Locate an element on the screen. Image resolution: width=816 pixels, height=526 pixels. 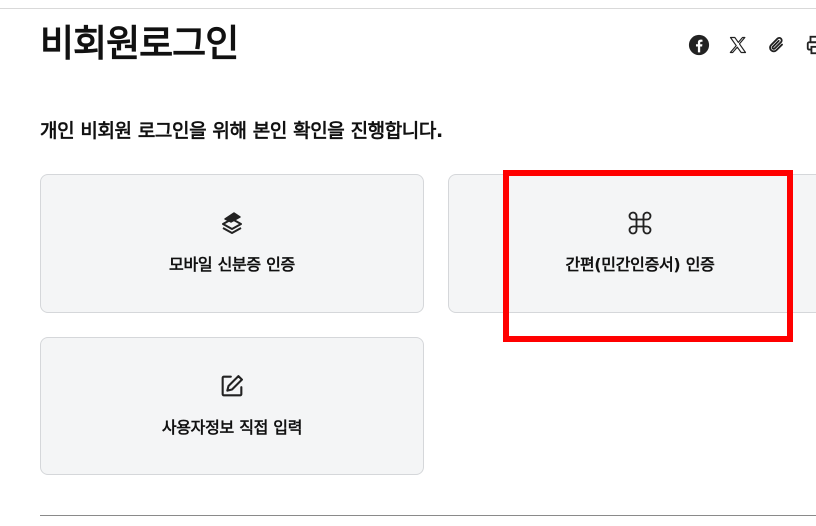
x-icon is located at coordinates (738, 45).